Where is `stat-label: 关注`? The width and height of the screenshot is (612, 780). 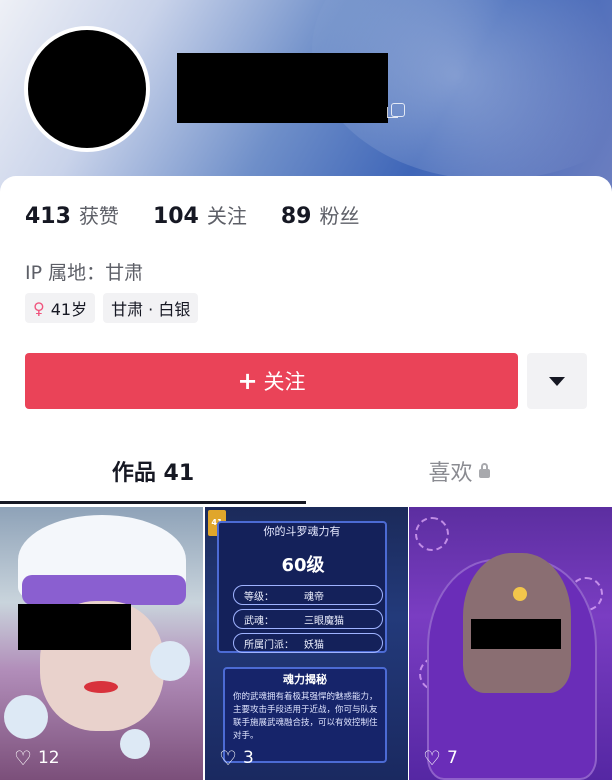 stat-label: 关注 is located at coordinates (226, 216).